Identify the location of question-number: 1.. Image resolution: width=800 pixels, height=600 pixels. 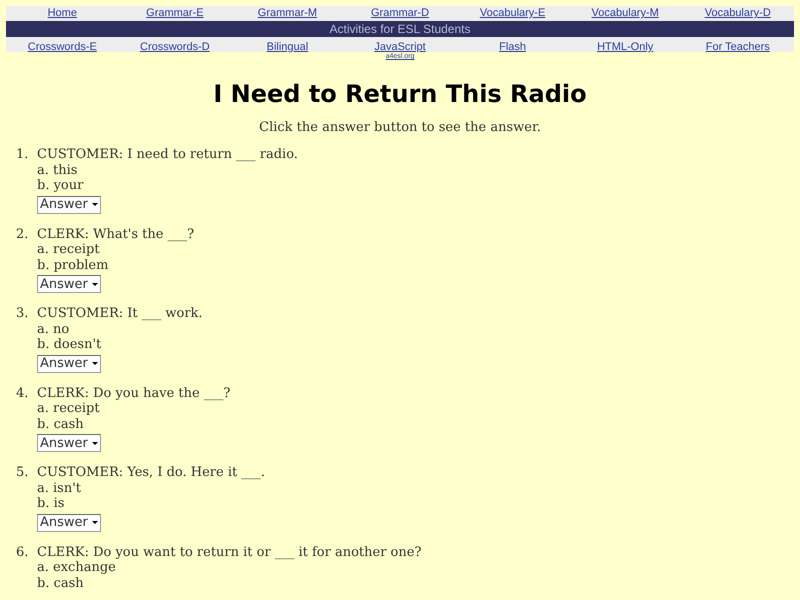
(23, 155).